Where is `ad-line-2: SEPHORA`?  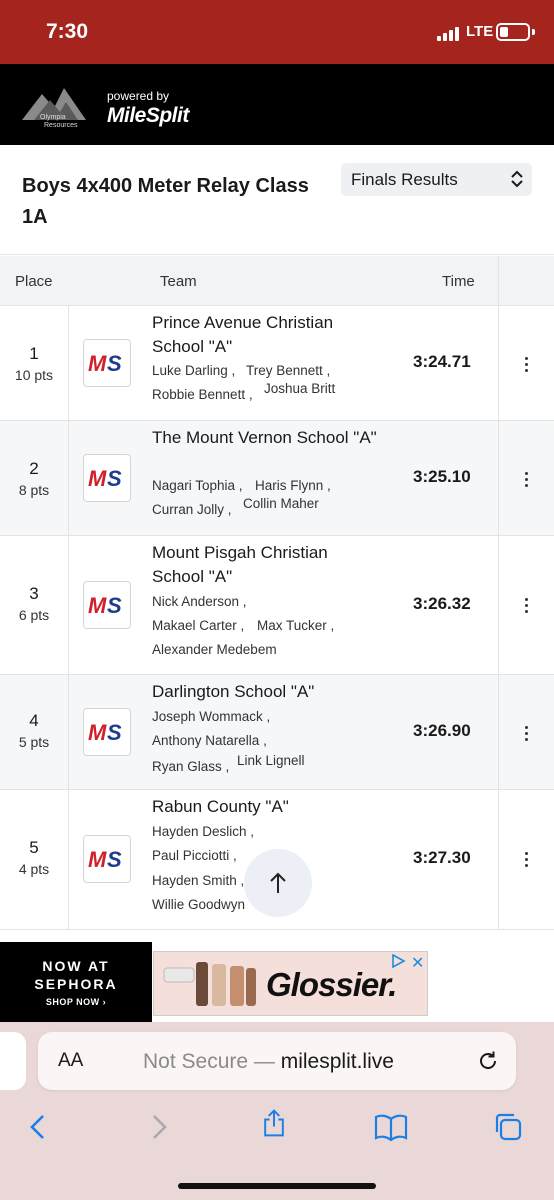
ad-line-2: SEPHORA is located at coordinates (76, 984).